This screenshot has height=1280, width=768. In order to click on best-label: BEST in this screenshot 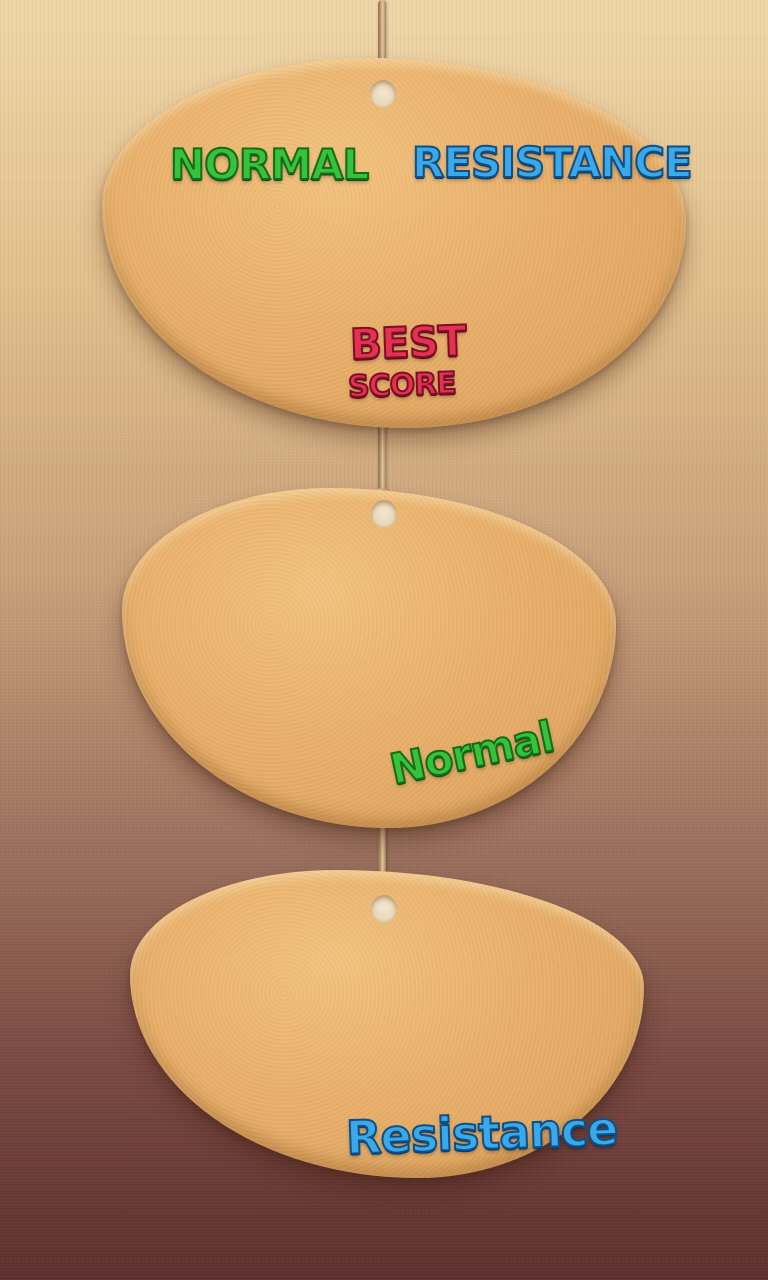, I will do `click(407, 342)`.